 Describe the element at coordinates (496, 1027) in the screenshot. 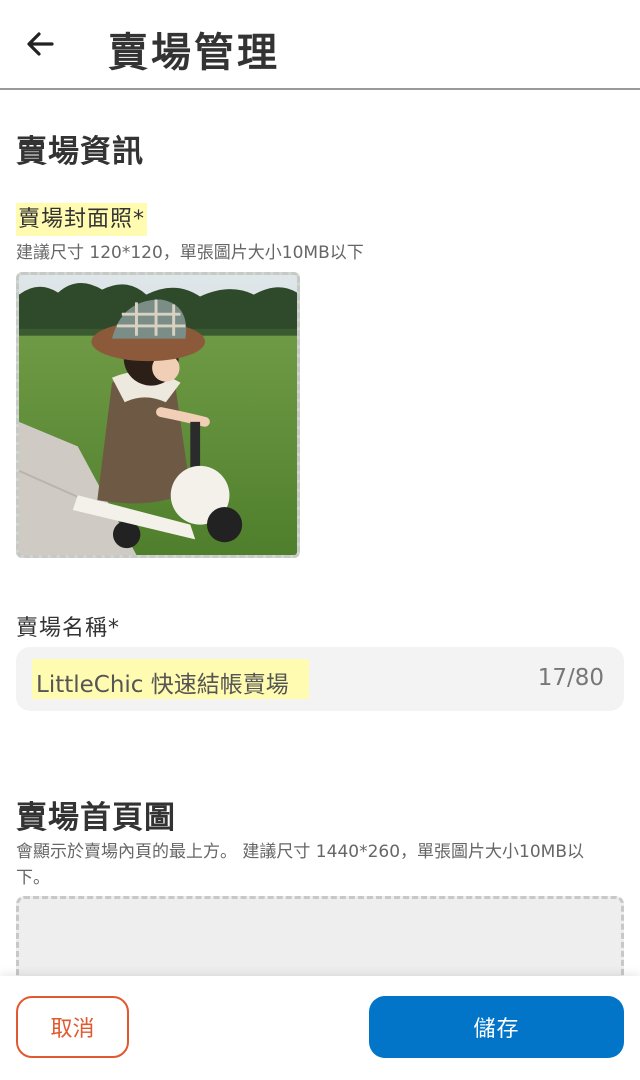

I see `save-button: 儲存` at that location.